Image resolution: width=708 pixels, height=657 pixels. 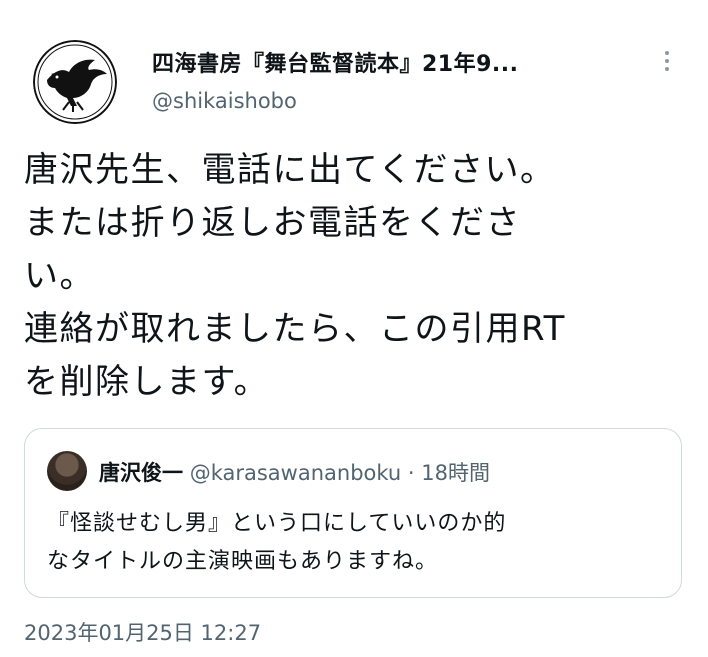 What do you see at coordinates (455, 473) in the screenshot?
I see `quoted-tweet-time: 18時間` at bounding box center [455, 473].